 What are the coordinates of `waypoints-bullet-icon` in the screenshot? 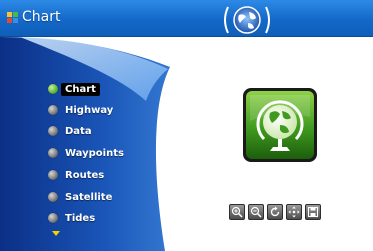 It's located at (53, 153).